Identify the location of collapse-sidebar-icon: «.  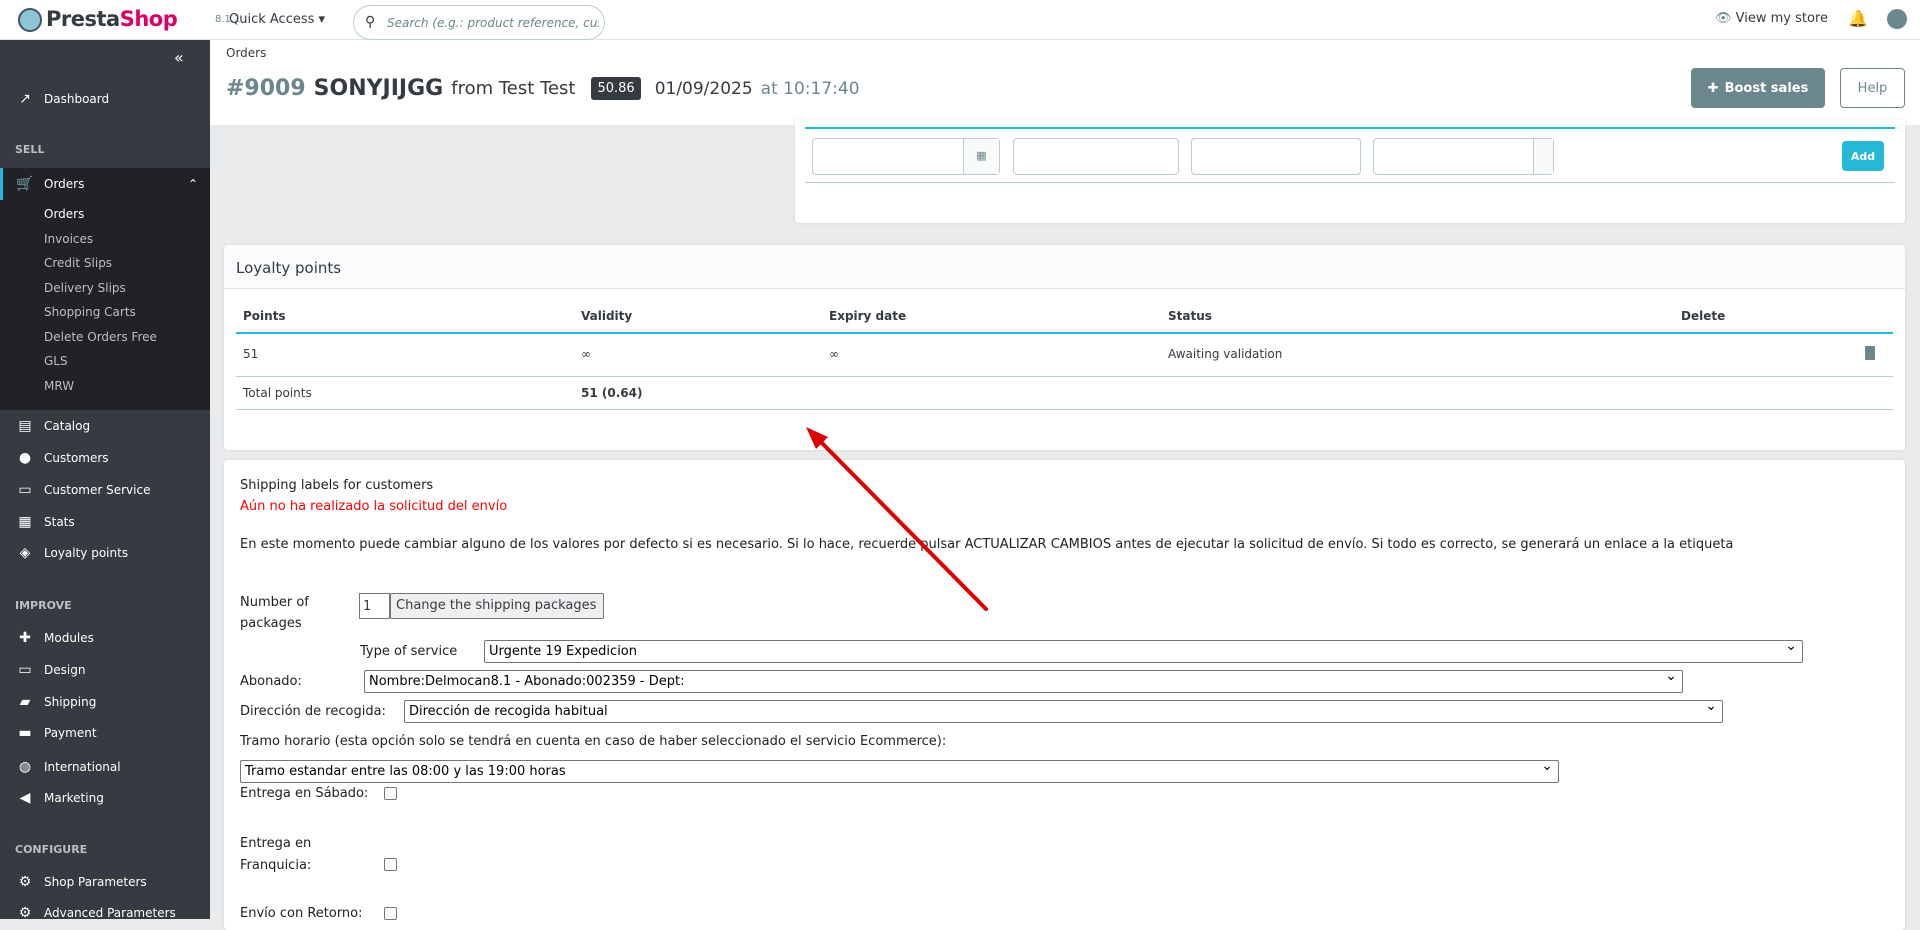
(179, 57).